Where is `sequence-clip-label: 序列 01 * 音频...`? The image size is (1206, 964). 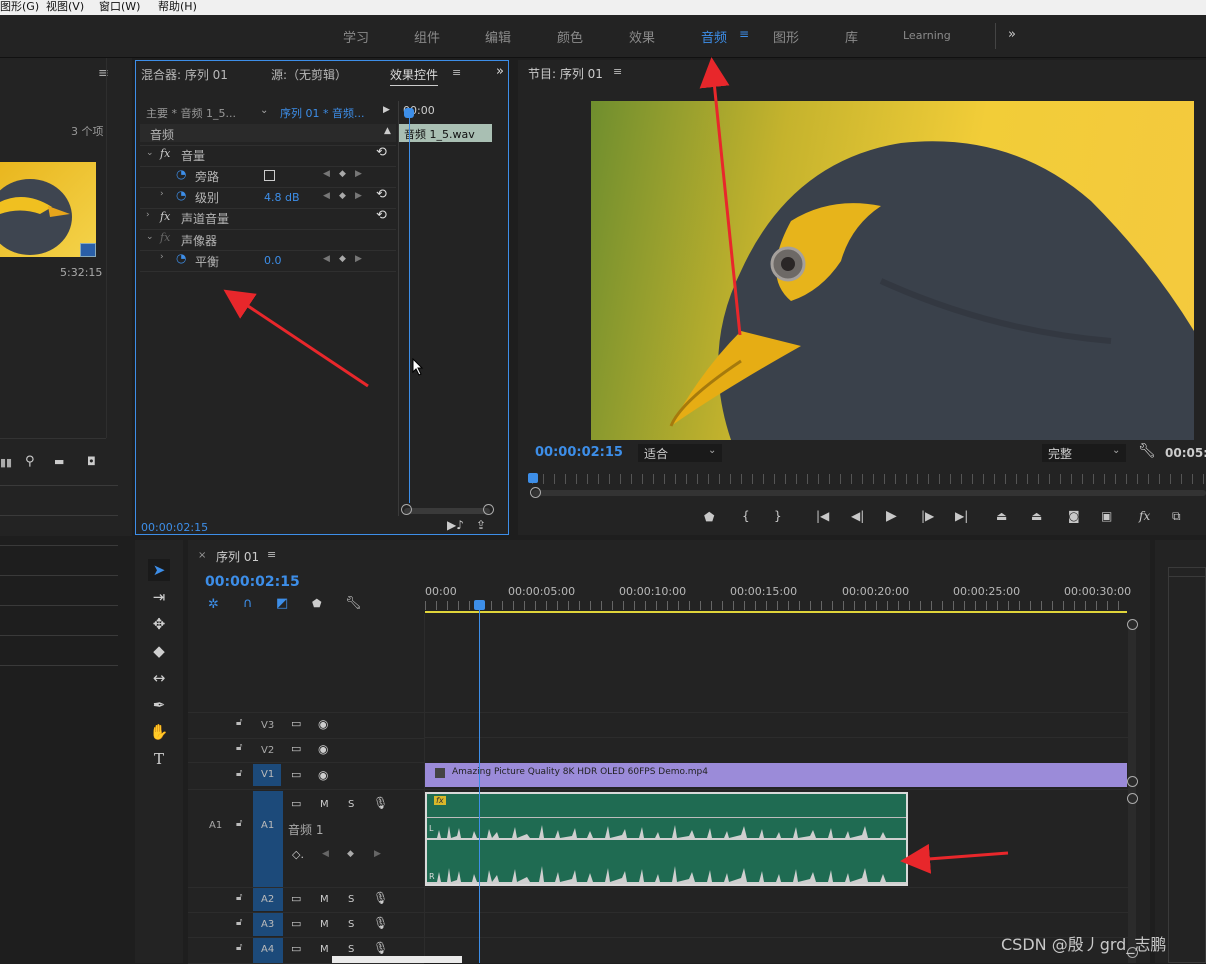
sequence-clip-label: 序列 01 * 音频... is located at coordinates (322, 113).